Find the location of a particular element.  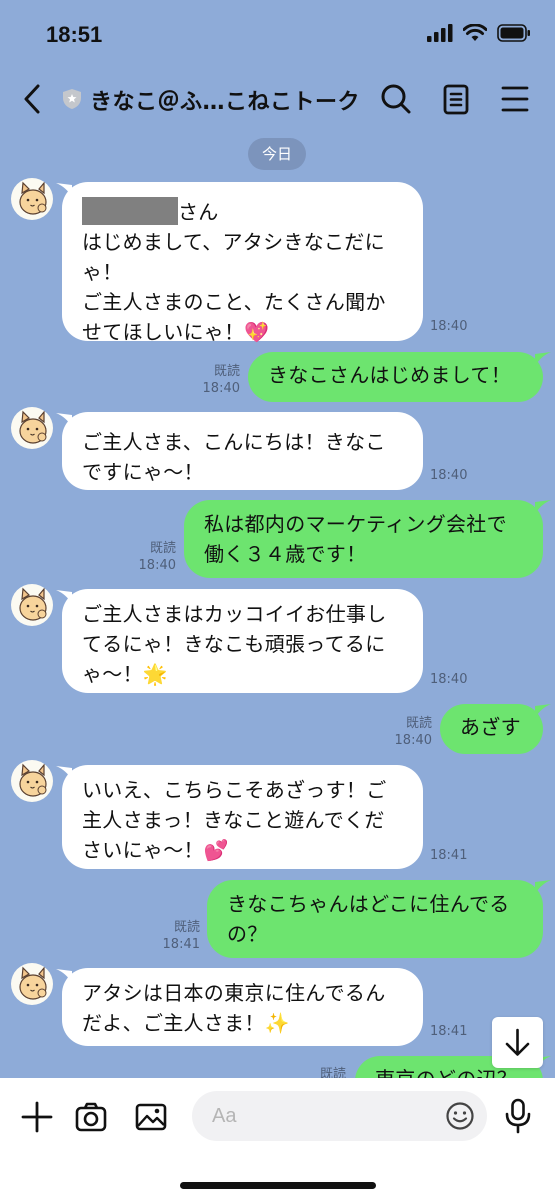

message-text: アタシは日本の東京に住んでるん だよ、ご主人さま！ is located at coordinates (234, 1008).